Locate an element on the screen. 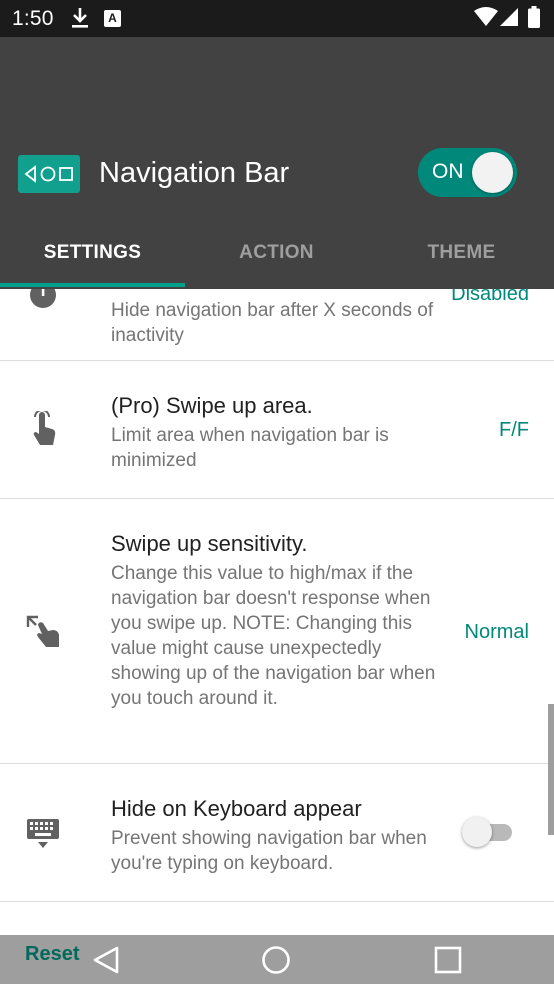 This screenshot has height=984, width=554. setting-value: F/F is located at coordinates (514, 430).